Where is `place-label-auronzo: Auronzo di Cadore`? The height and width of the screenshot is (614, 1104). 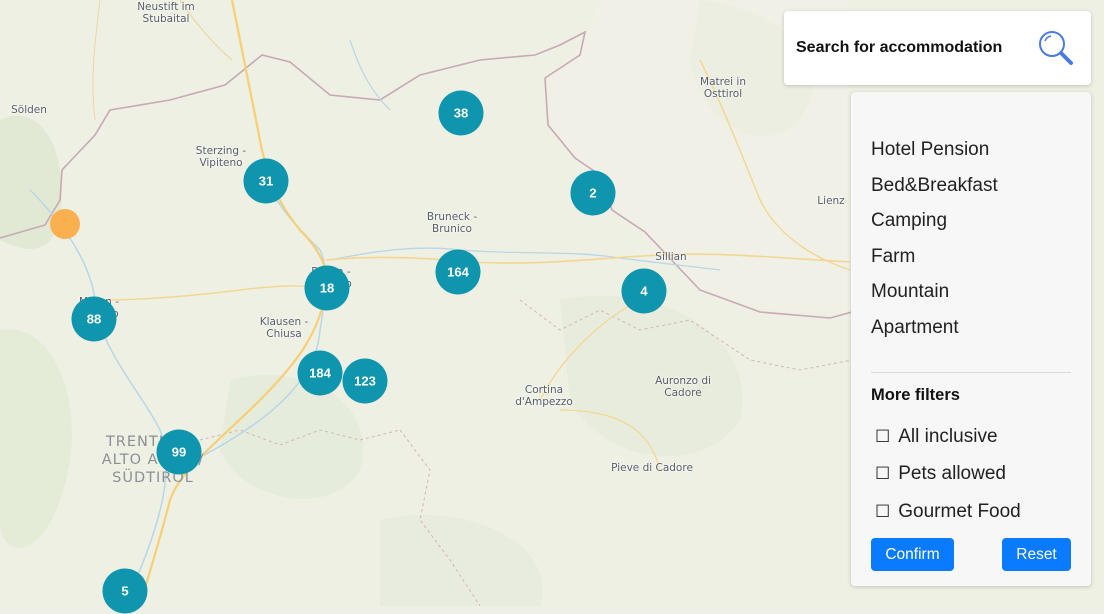 place-label-auronzo: Auronzo di Cadore is located at coordinates (683, 387).